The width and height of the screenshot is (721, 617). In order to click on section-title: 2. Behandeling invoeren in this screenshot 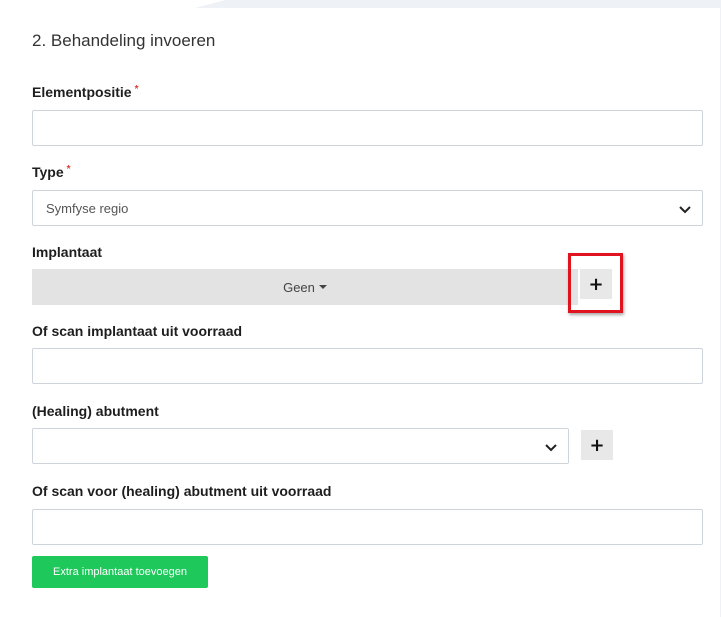, I will do `click(124, 40)`.